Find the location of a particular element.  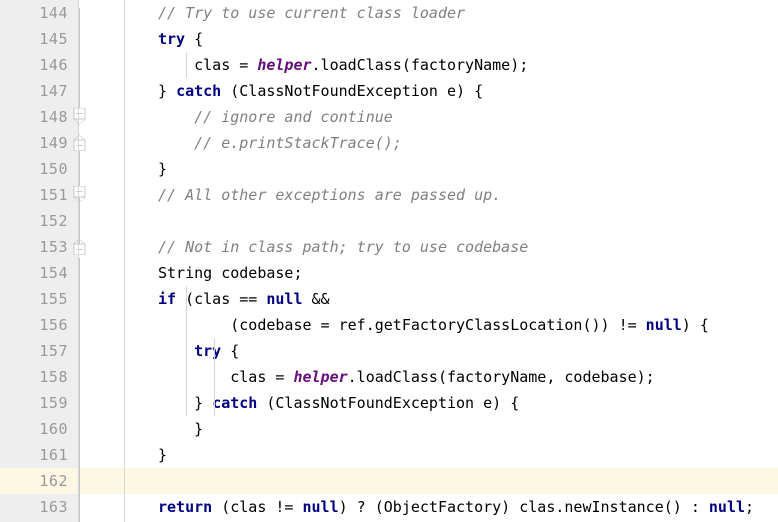

code-token-cmt: // e.printStackTrace(); is located at coordinates (280, 143).